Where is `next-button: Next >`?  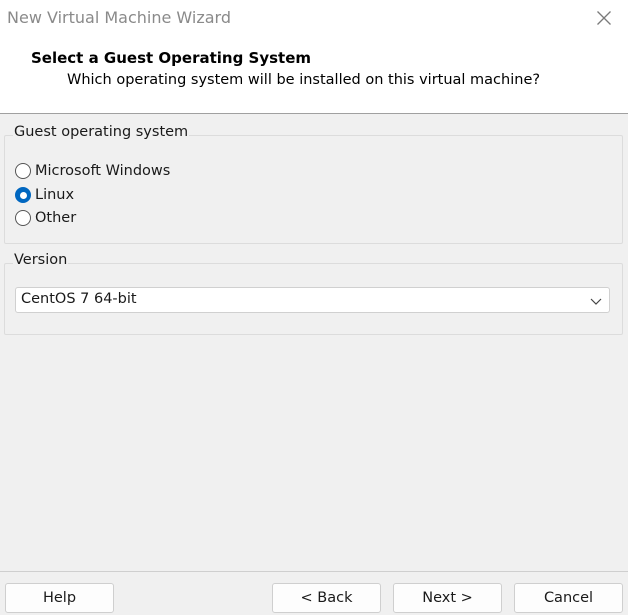 next-button: Next > is located at coordinates (447, 598).